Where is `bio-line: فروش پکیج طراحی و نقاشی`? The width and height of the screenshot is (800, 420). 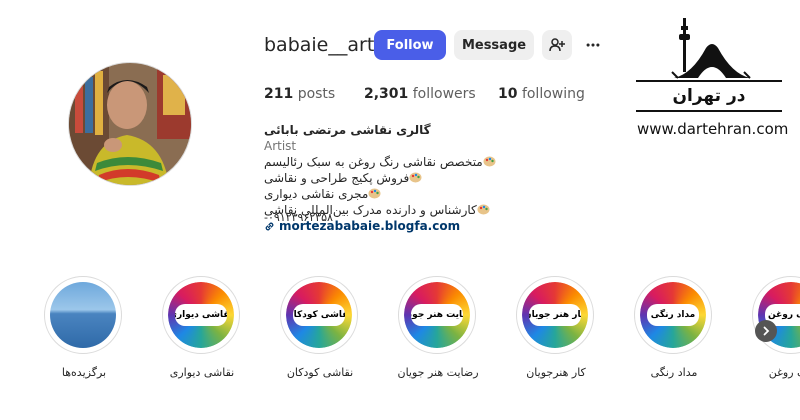 bio-line: فروش پکیج طراحی و نقاشی is located at coordinates (343, 178).